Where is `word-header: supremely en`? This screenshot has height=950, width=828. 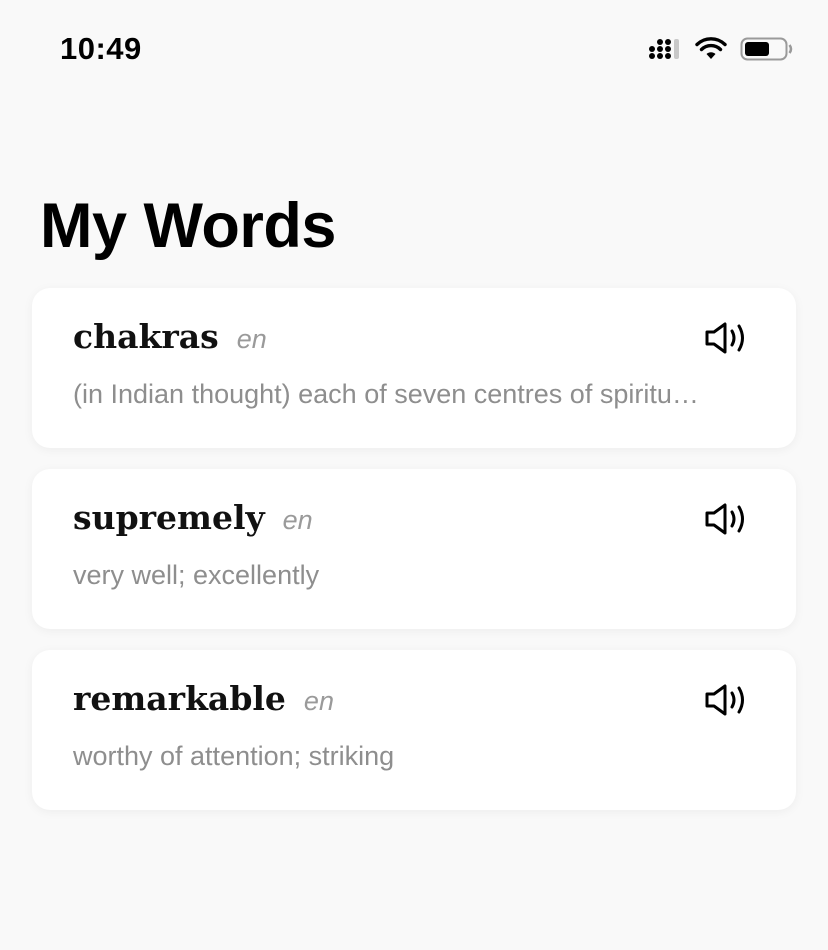 word-header: supremely en is located at coordinates (193, 518).